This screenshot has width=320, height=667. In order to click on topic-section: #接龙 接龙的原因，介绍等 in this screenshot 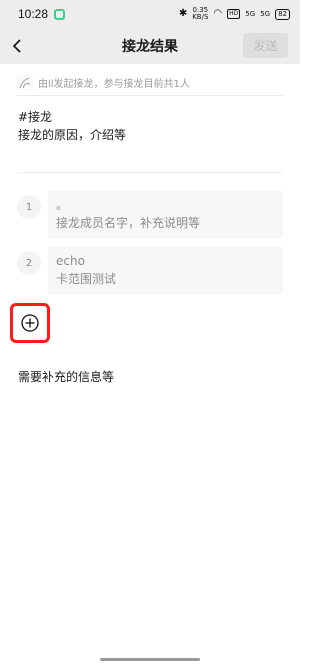, I will do `click(150, 134)`.